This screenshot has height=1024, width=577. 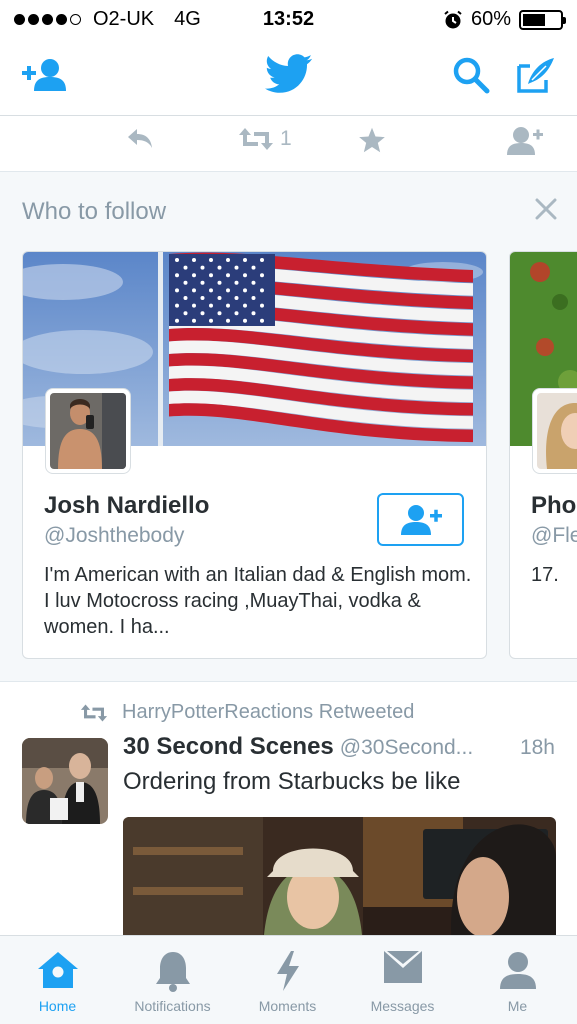 What do you see at coordinates (57, 1006) in the screenshot?
I see `tab-label: Home` at bounding box center [57, 1006].